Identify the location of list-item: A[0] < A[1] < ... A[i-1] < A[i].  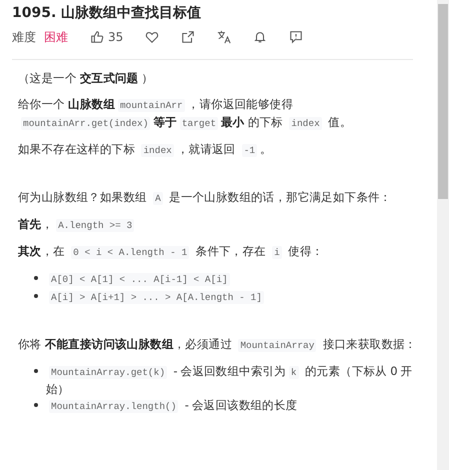
(139, 280).